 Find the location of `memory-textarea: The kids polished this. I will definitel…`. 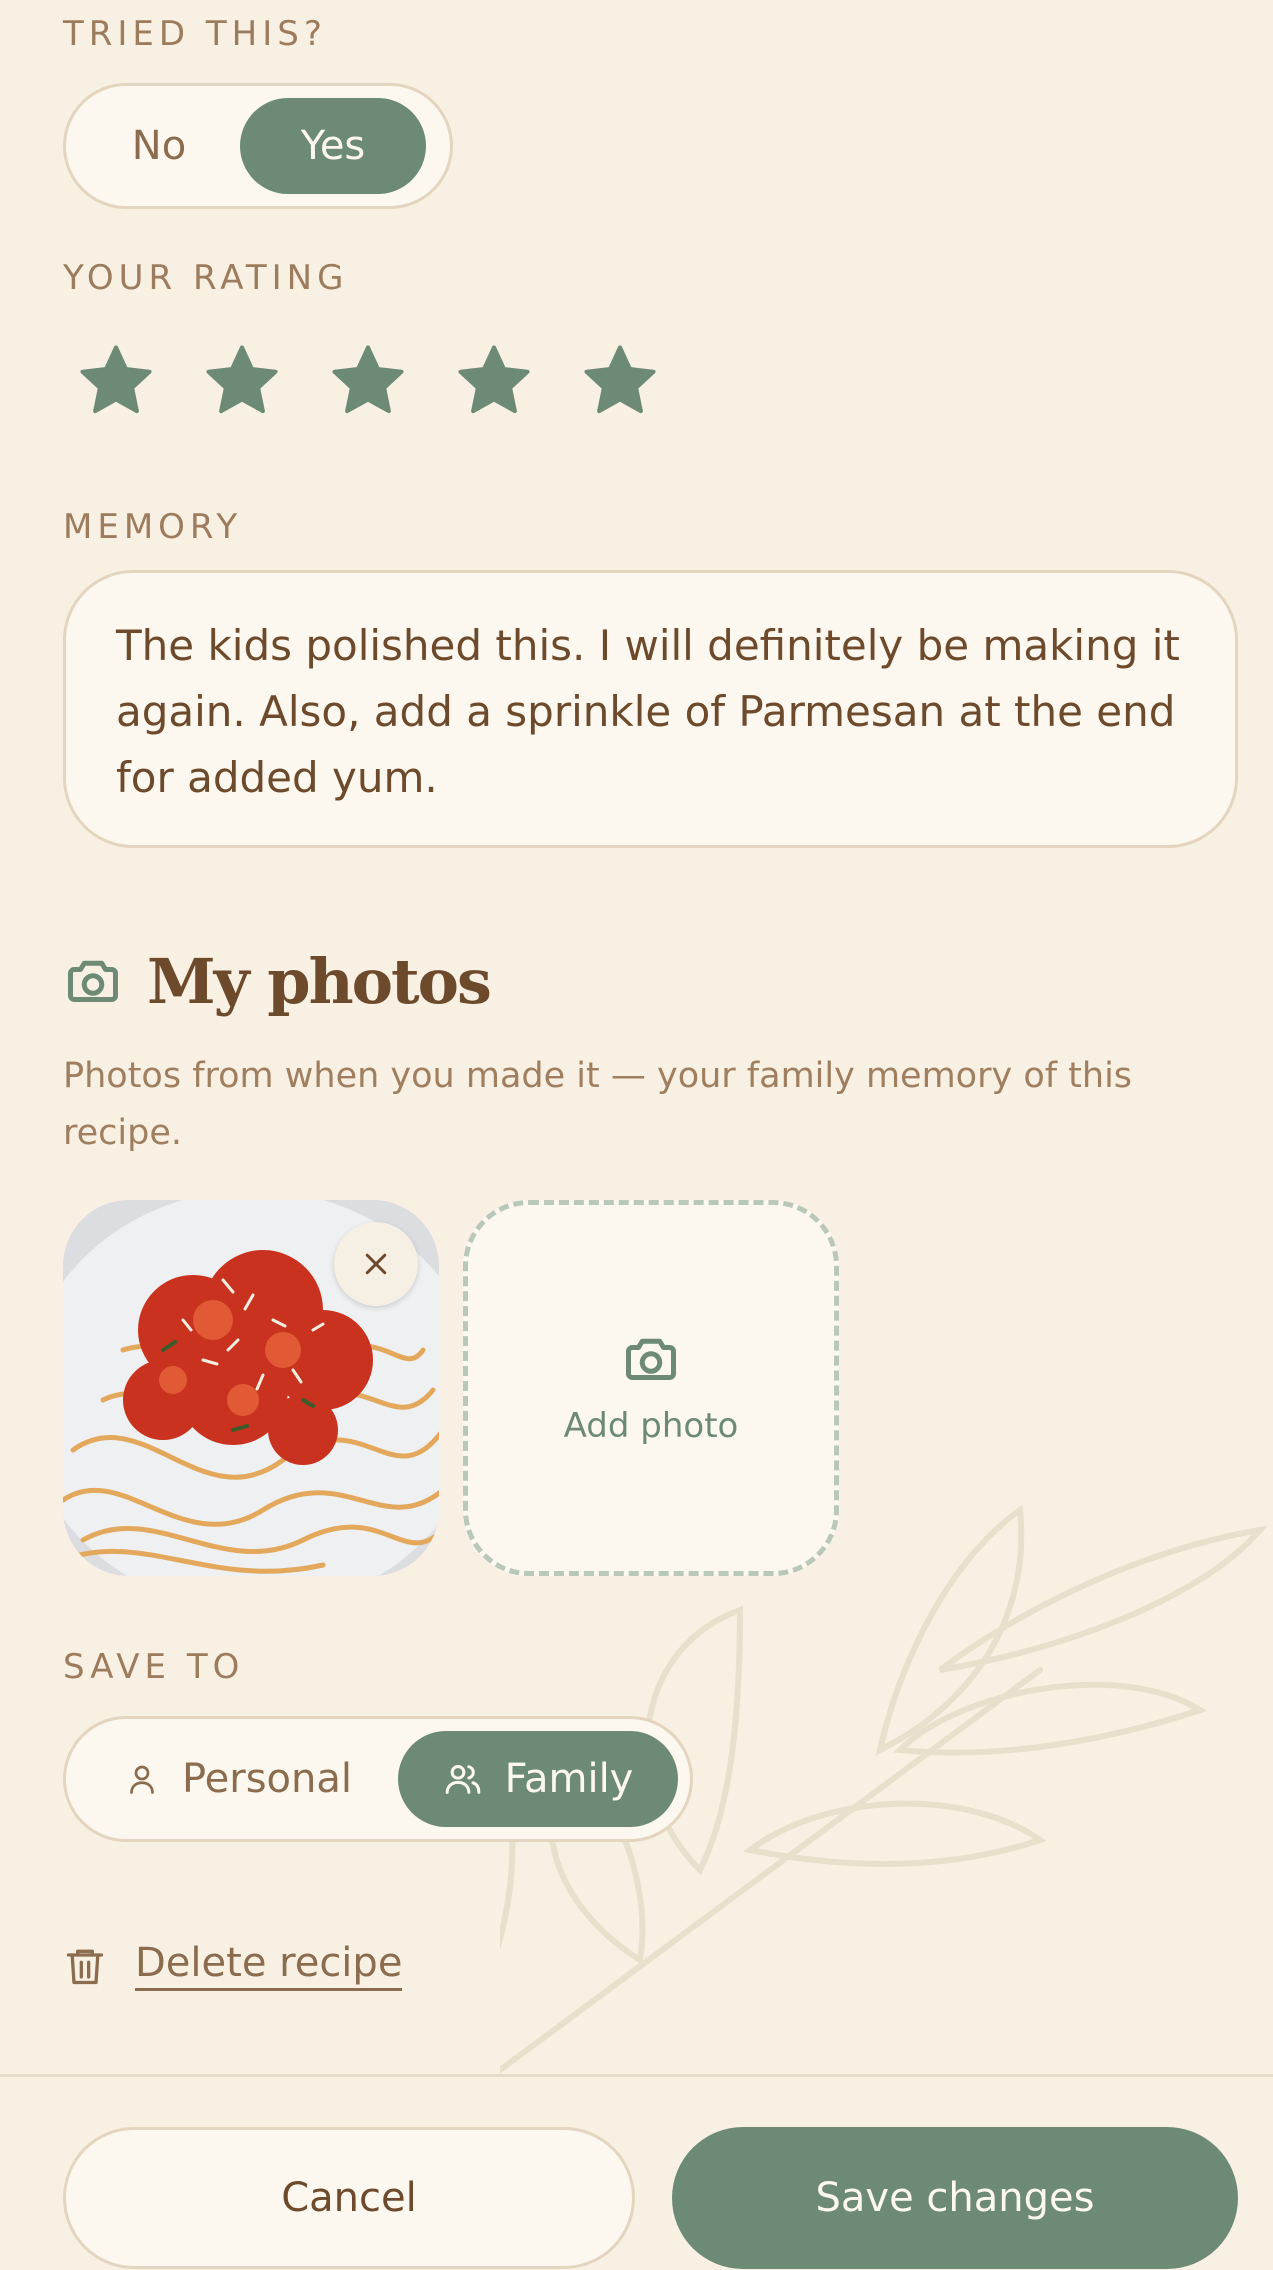

memory-textarea: The kids polished this. I will definitel… is located at coordinates (650, 709).